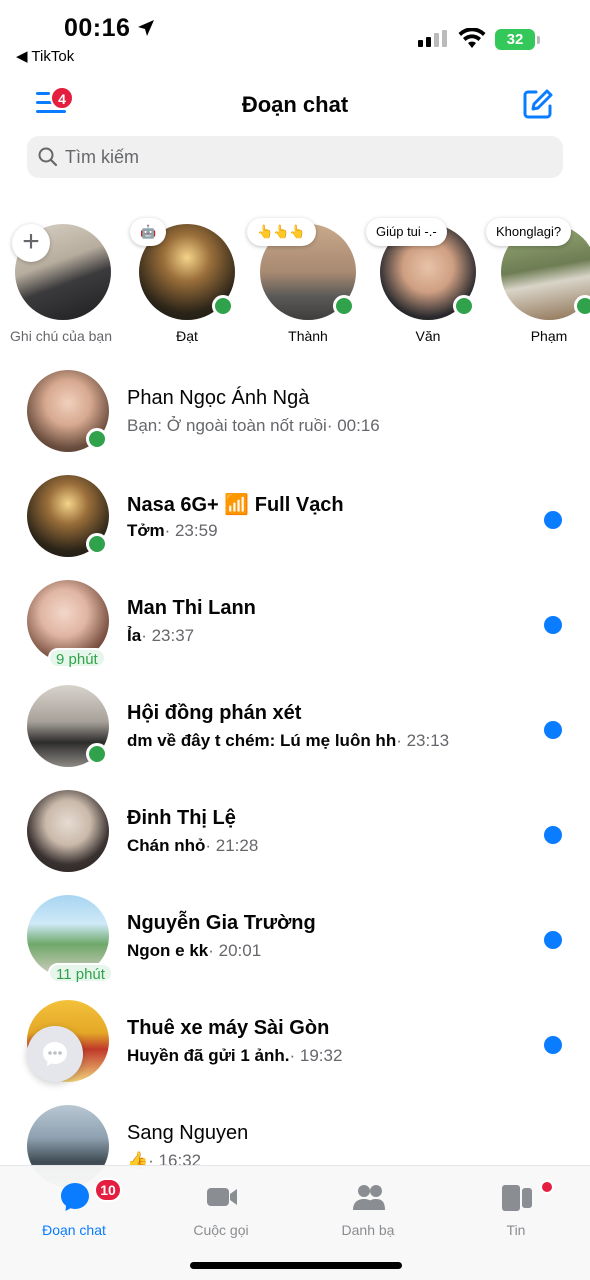 The height and width of the screenshot is (1280, 590). What do you see at coordinates (172, 530) in the screenshot?
I see `chat-preview: Tởm· 23:59` at bounding box center [172, 530].